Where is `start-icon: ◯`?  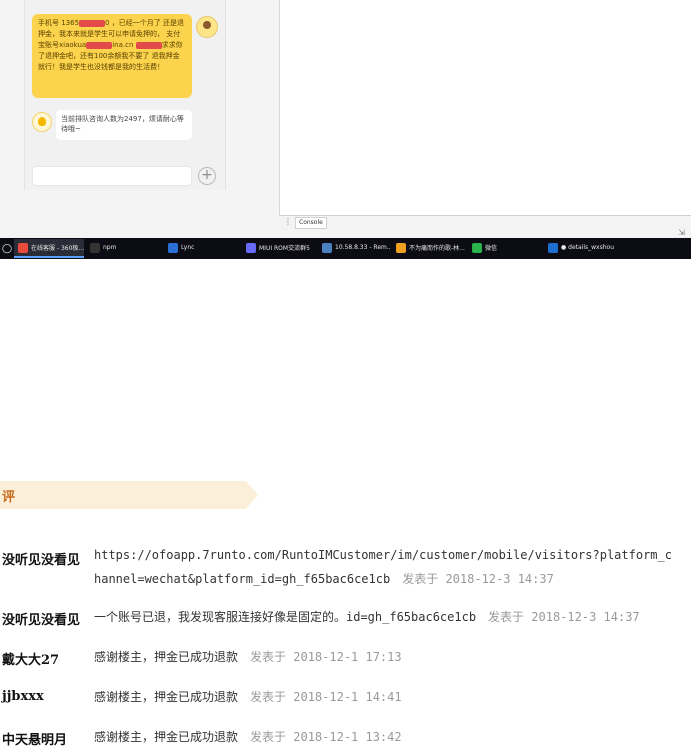
start-icon: ◯ is located at coordinates (7, 248).